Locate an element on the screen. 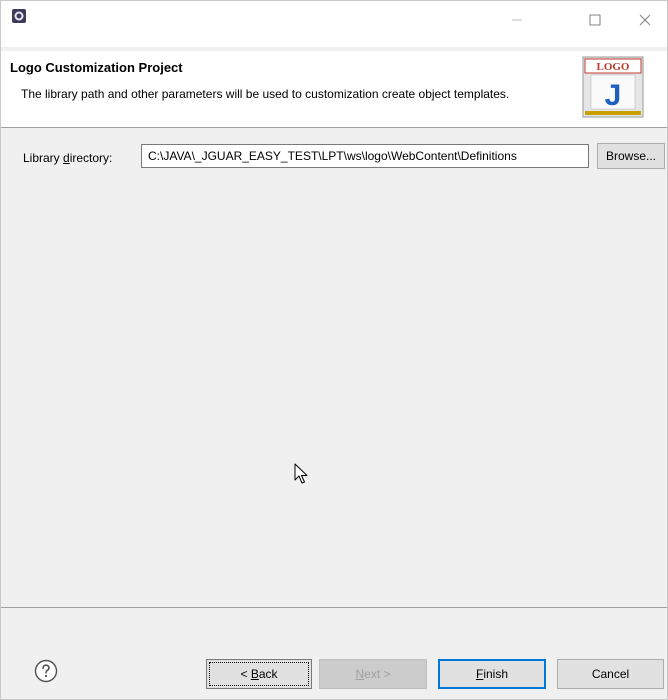 Image resolution: width=668 pixels, height=700 pixels. logo-text: LOGO is located at coordinates (612, 67).